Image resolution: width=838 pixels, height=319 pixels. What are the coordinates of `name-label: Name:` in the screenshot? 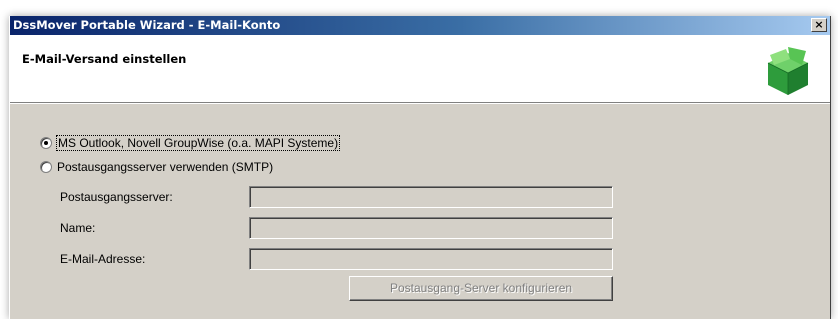 It's located at (78, 228).